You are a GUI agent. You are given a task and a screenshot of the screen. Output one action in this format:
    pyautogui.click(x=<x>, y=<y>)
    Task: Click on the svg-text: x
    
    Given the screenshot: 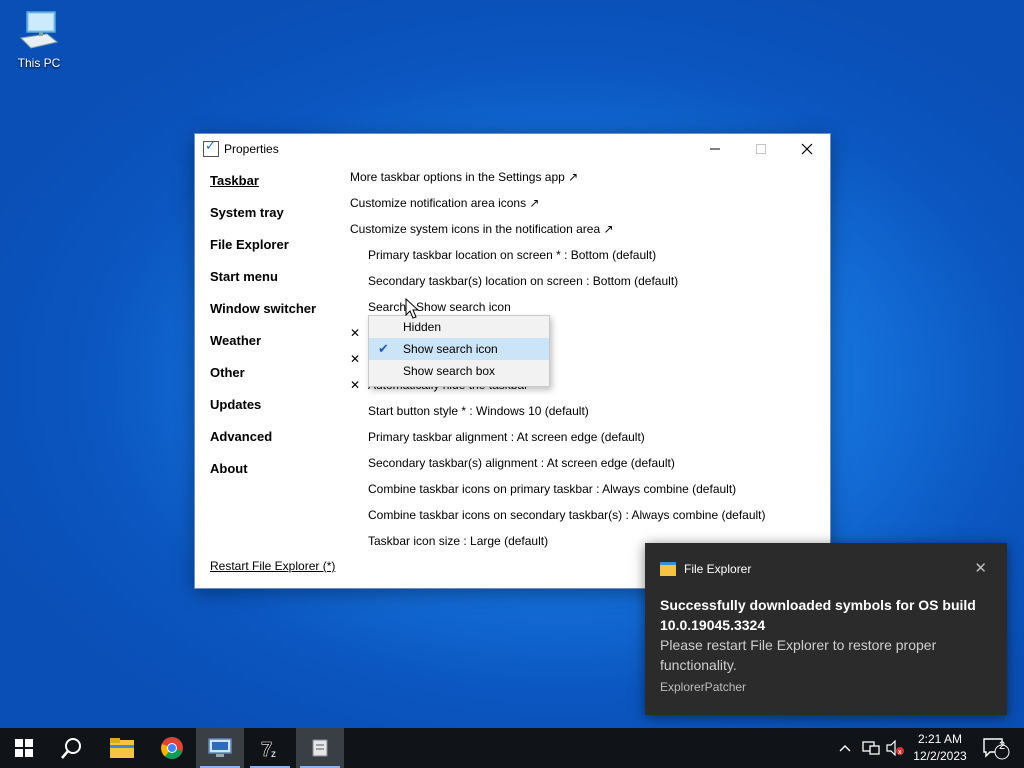 What is the action you would take?
    pyautogui.click(x=900, y=752)
    